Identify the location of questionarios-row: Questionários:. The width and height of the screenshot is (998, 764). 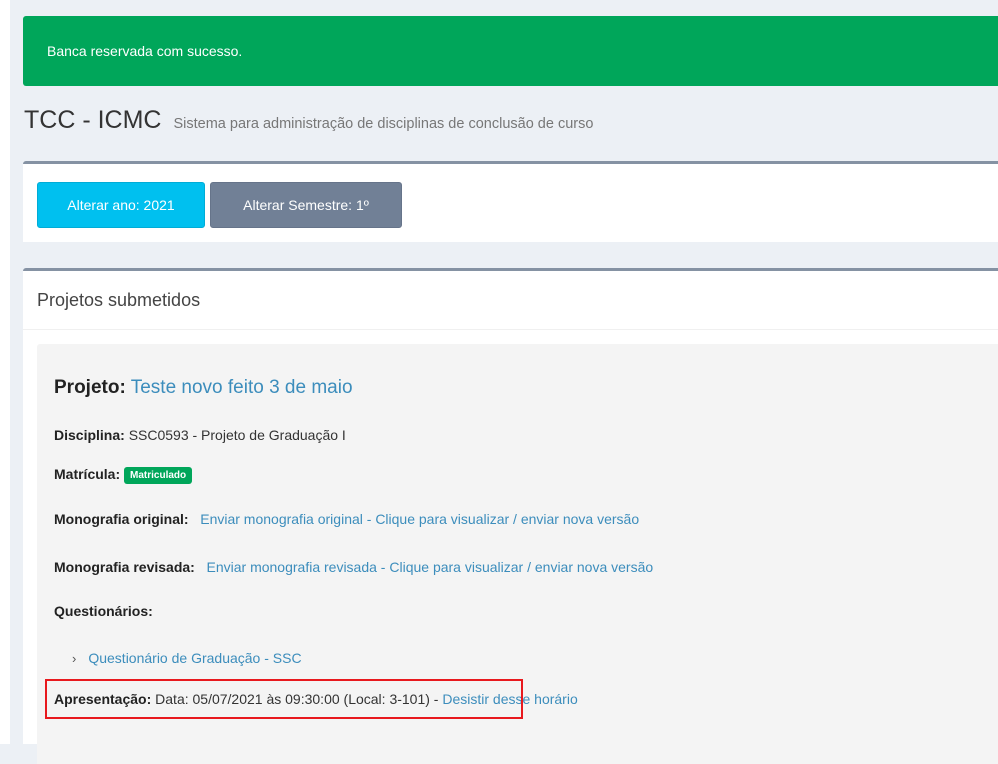
(103, 611).